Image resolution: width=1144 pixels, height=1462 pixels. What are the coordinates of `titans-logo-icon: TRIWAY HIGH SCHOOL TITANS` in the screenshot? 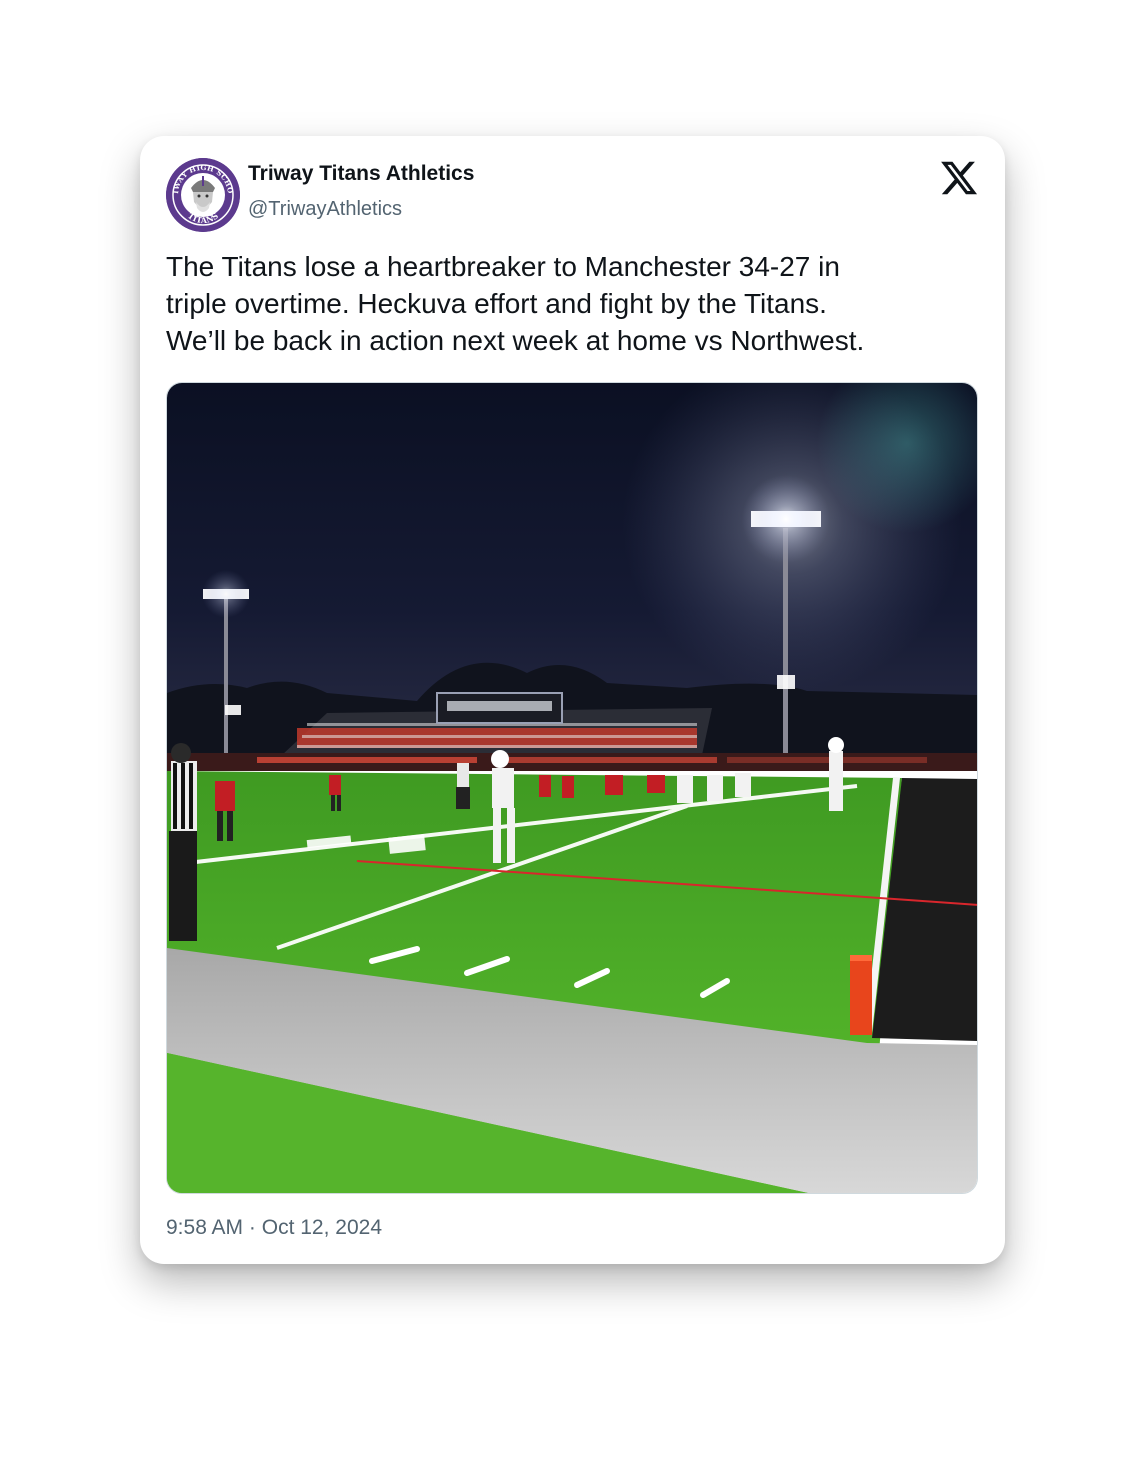 It's located at (203, 195).